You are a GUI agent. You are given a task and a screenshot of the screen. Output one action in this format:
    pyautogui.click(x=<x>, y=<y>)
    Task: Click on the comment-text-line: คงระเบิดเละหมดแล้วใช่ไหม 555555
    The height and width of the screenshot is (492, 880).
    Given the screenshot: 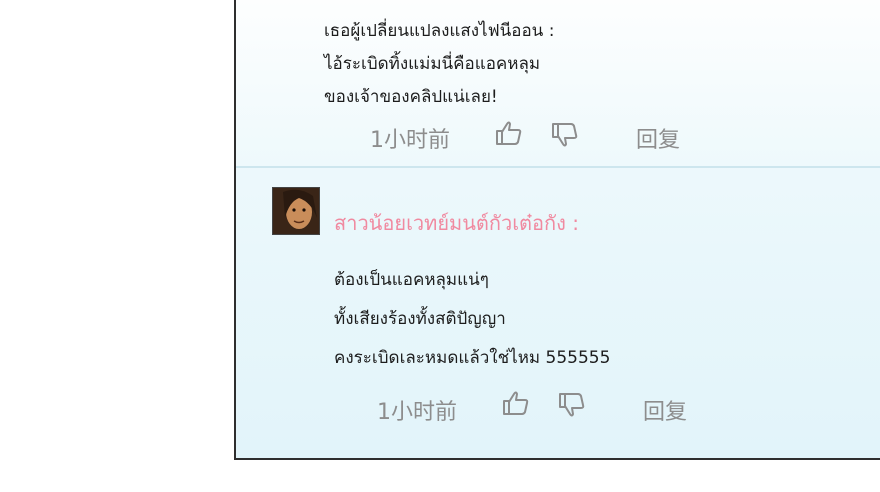 What is the action you would take?
    pyautogui.click(x=472, y=358)
    